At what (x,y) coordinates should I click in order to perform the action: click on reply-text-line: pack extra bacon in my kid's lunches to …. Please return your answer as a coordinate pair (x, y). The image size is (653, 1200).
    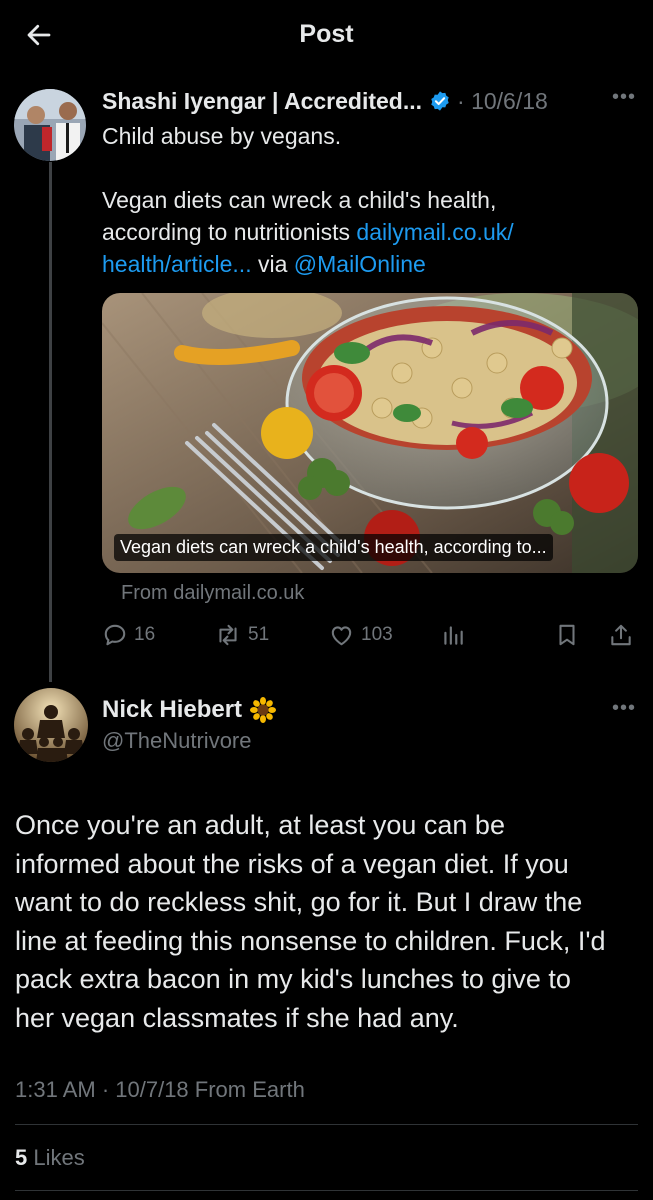
    Looking at the image, I should click on (293, 979).